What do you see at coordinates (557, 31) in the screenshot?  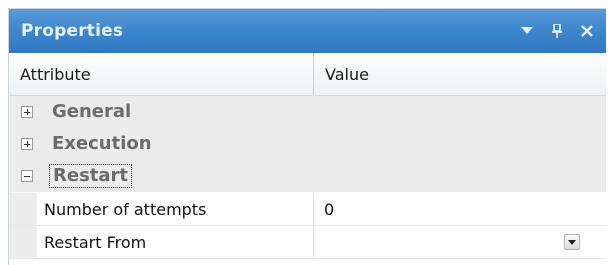 I see `pin-icon` at bounding box center [557, 31].